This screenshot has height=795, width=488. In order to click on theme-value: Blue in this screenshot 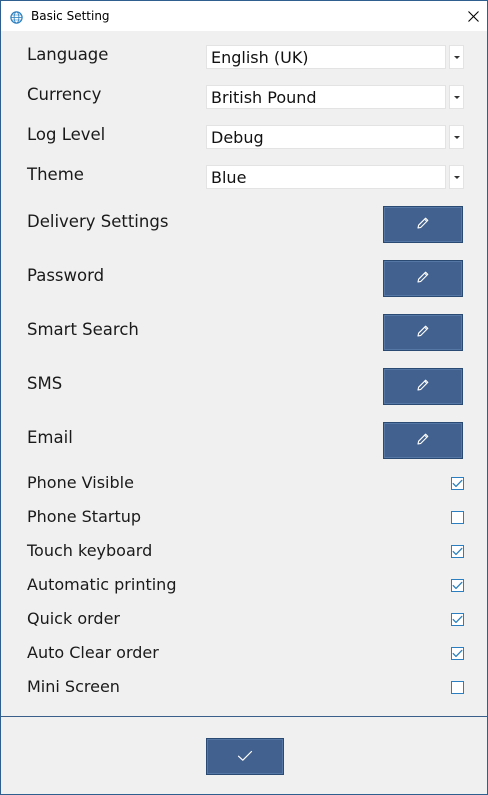, I will do `click(326, 177)`.